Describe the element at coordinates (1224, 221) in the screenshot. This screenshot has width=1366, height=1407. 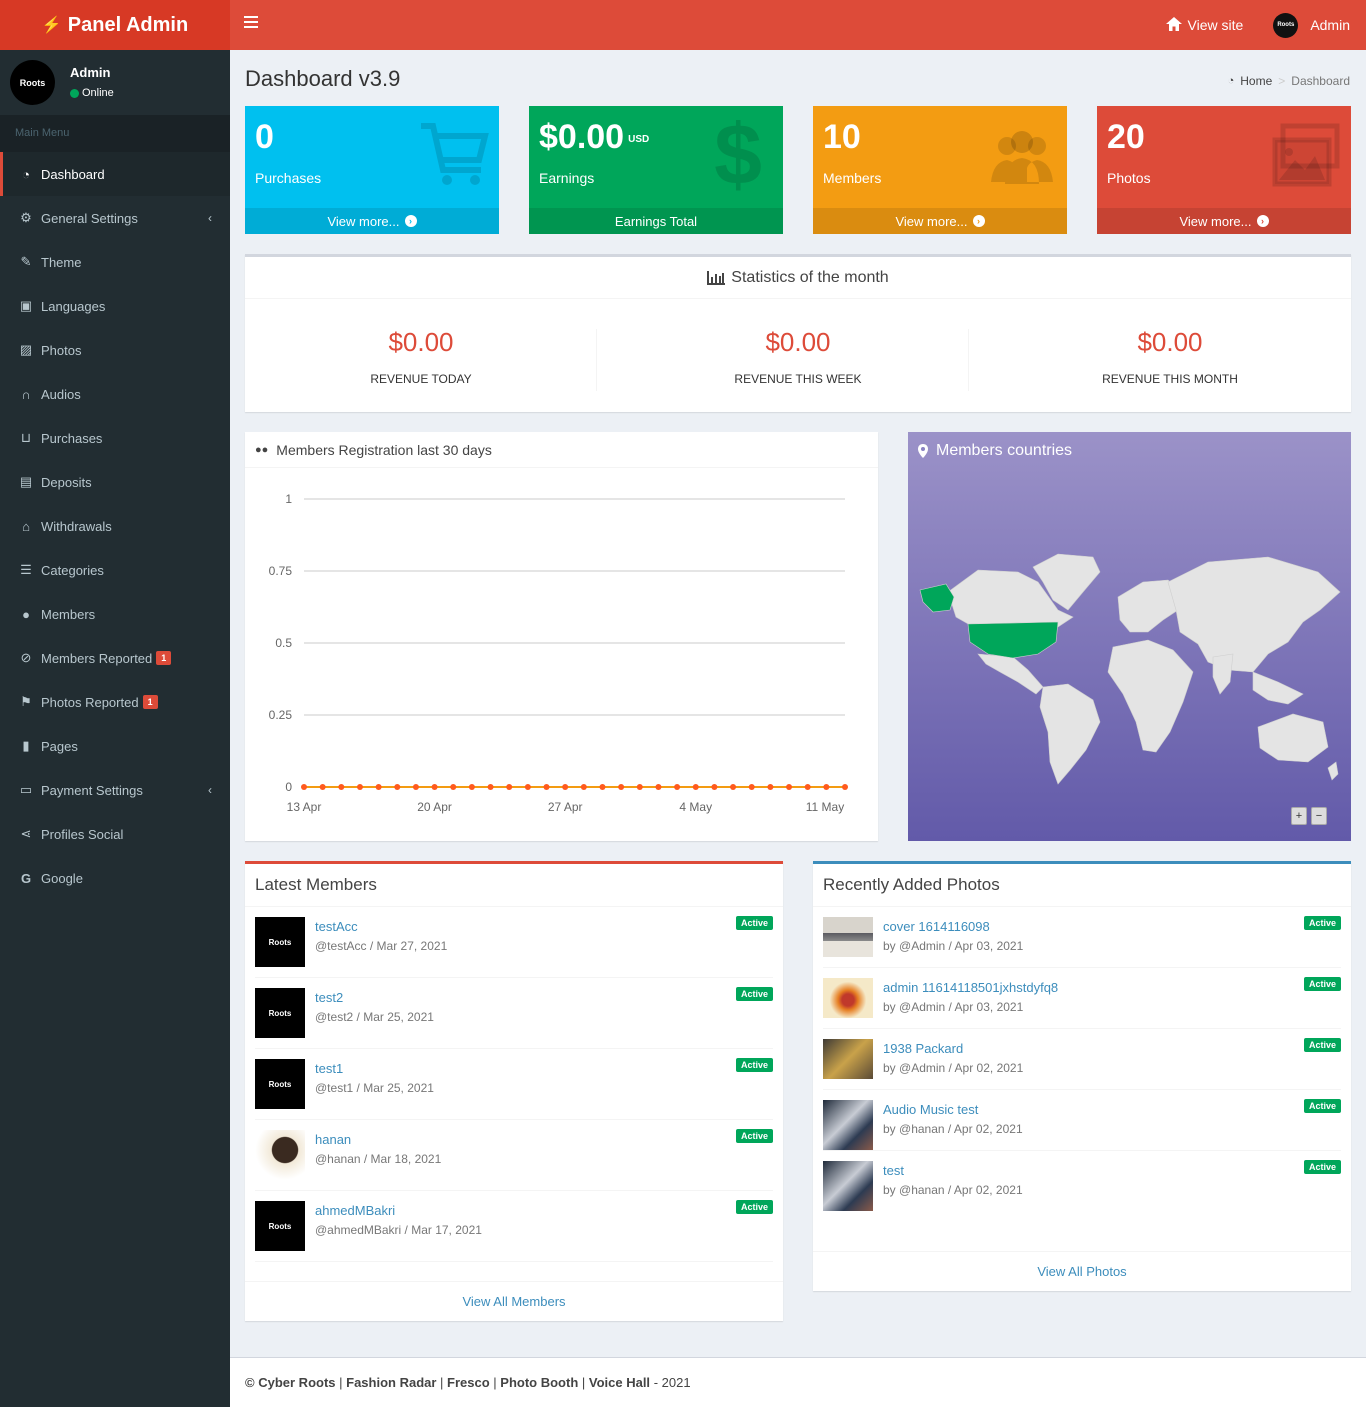
I see `photos-view-more-link: View more... ›` at that location.